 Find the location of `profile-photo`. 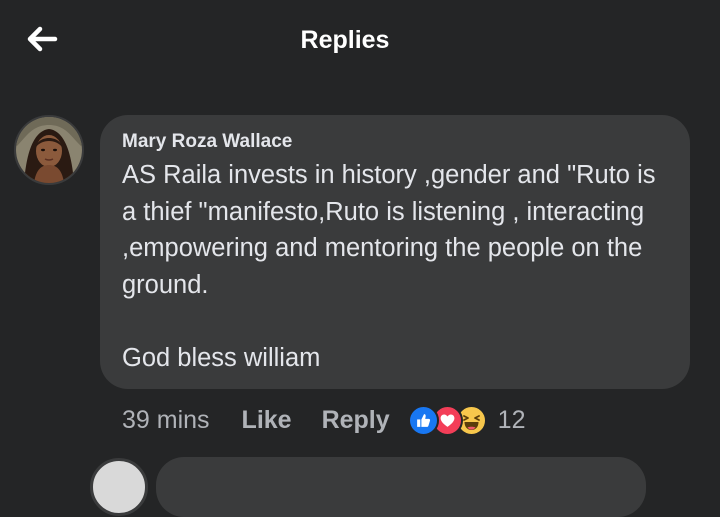

profile-photo is located at coordinates (49, 150).